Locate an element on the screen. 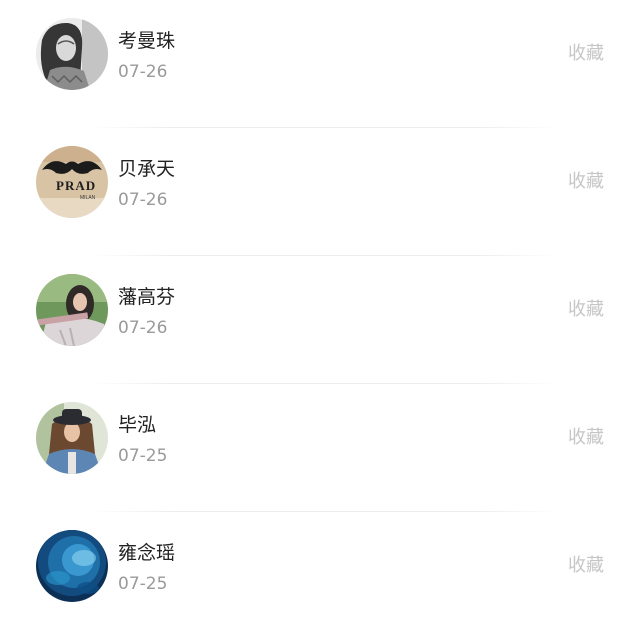 Image resolution: width=640 pixels, height=638 pixels. mustache-logo-photo: PRAD MILAN is located at coordinates (72, 182).